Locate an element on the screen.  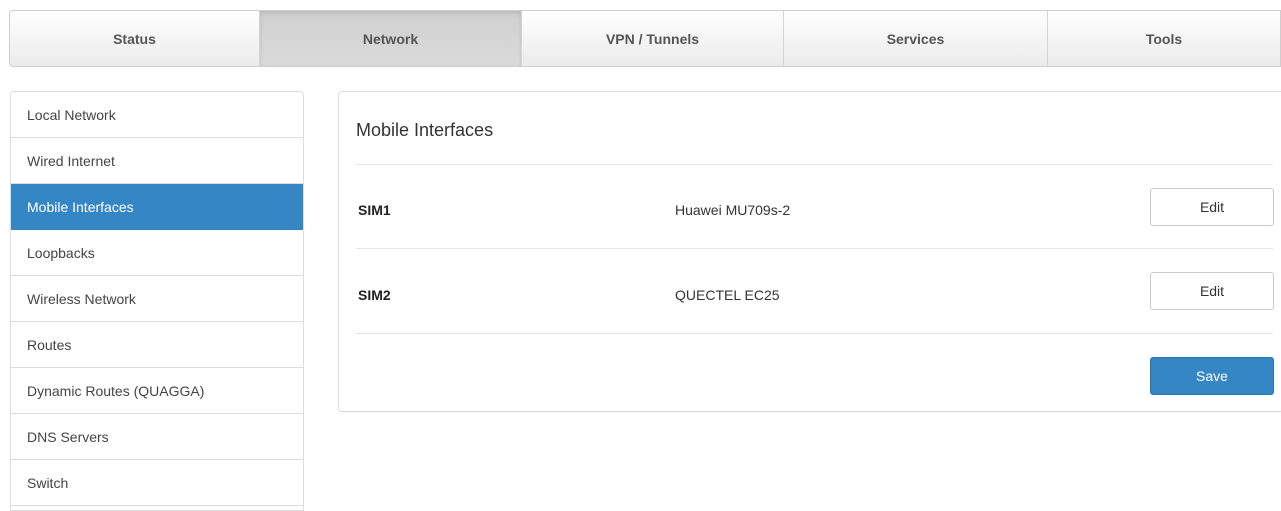
tab-services: Services is located at coordinates (916, 38).